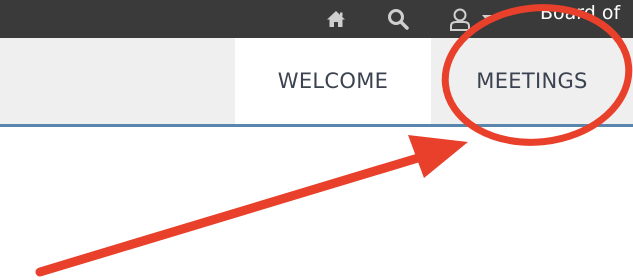  Describe the element at coordinates (398, 19) in the screenshot. I see `search-icon` at that location.